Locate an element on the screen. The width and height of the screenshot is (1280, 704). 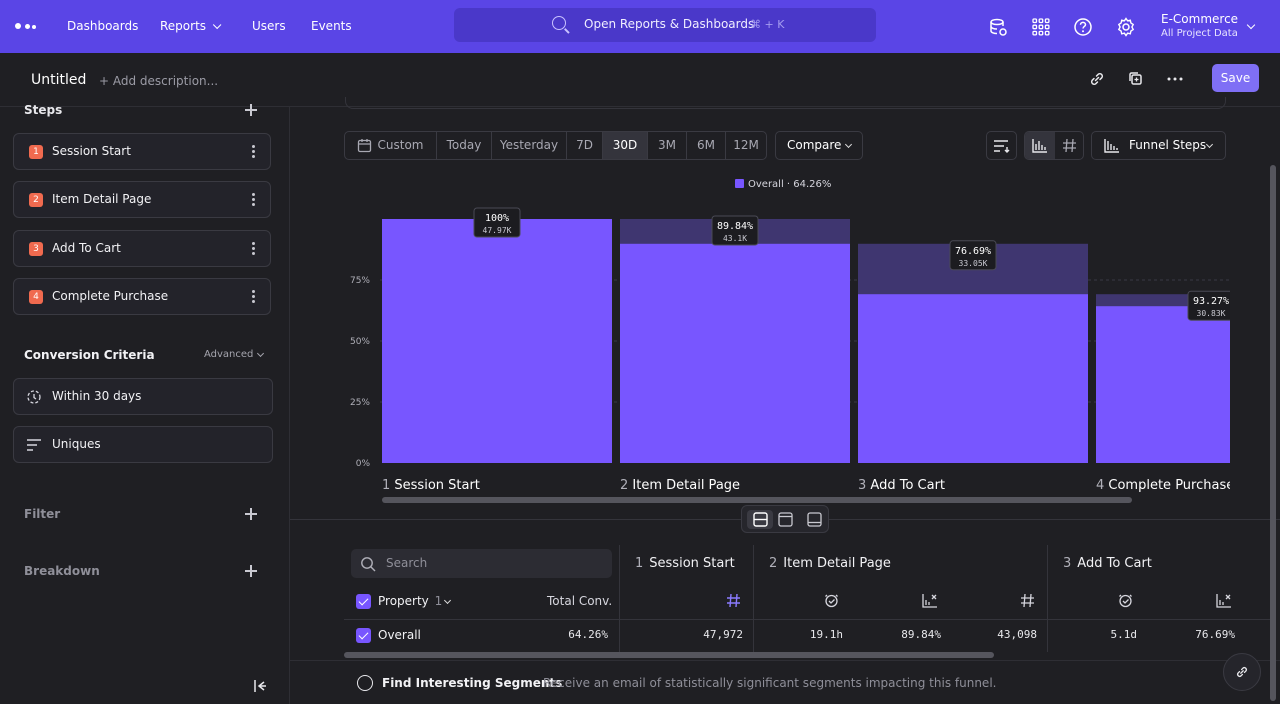
step-item-detail-page: 2 Item Detail Page is located at coordinates (142, 199).